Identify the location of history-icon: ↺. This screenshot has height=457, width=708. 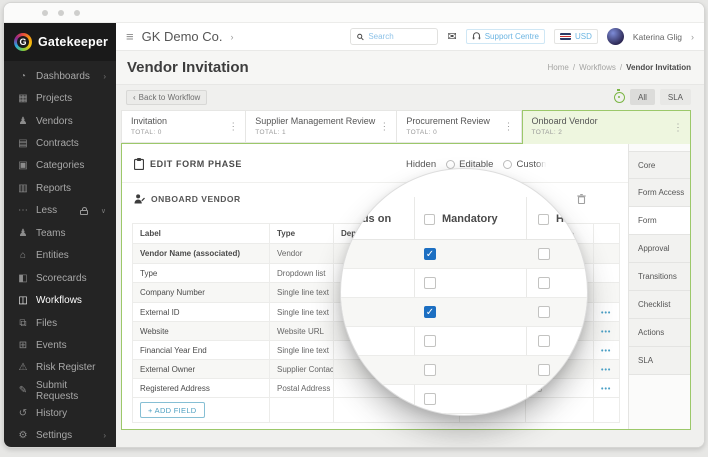
(23, 413).